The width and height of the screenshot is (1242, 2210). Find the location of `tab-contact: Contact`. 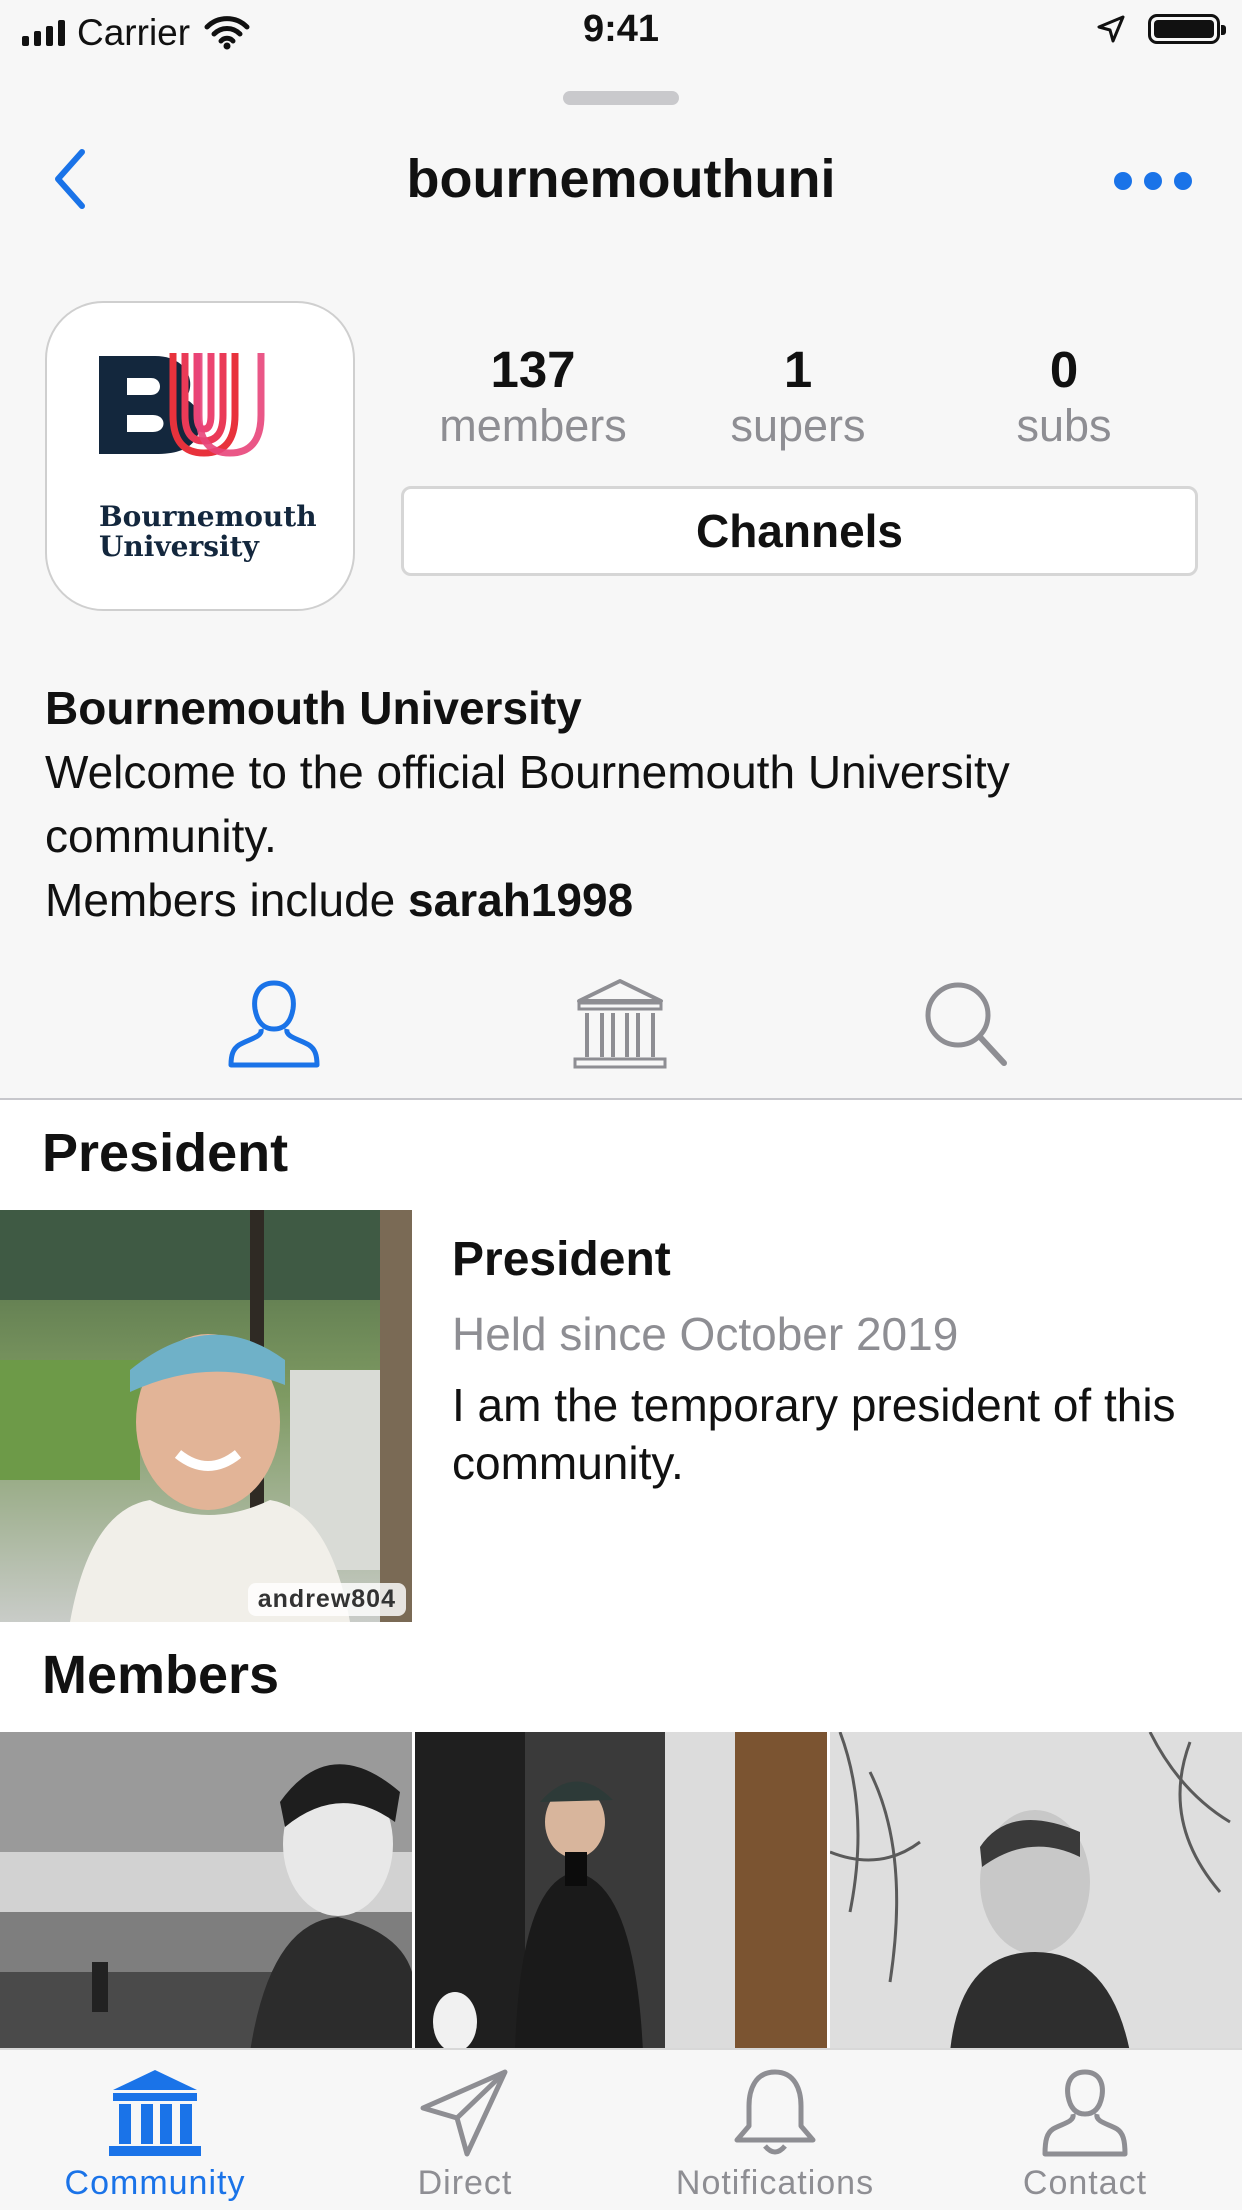

tab-contact: Contact is located at coordinates (1085, 2130).